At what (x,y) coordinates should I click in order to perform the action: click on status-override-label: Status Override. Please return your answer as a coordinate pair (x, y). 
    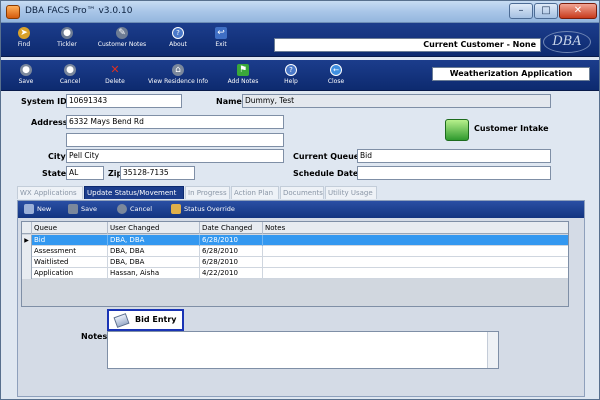
    Looking at the image, I should click on (209, 209).